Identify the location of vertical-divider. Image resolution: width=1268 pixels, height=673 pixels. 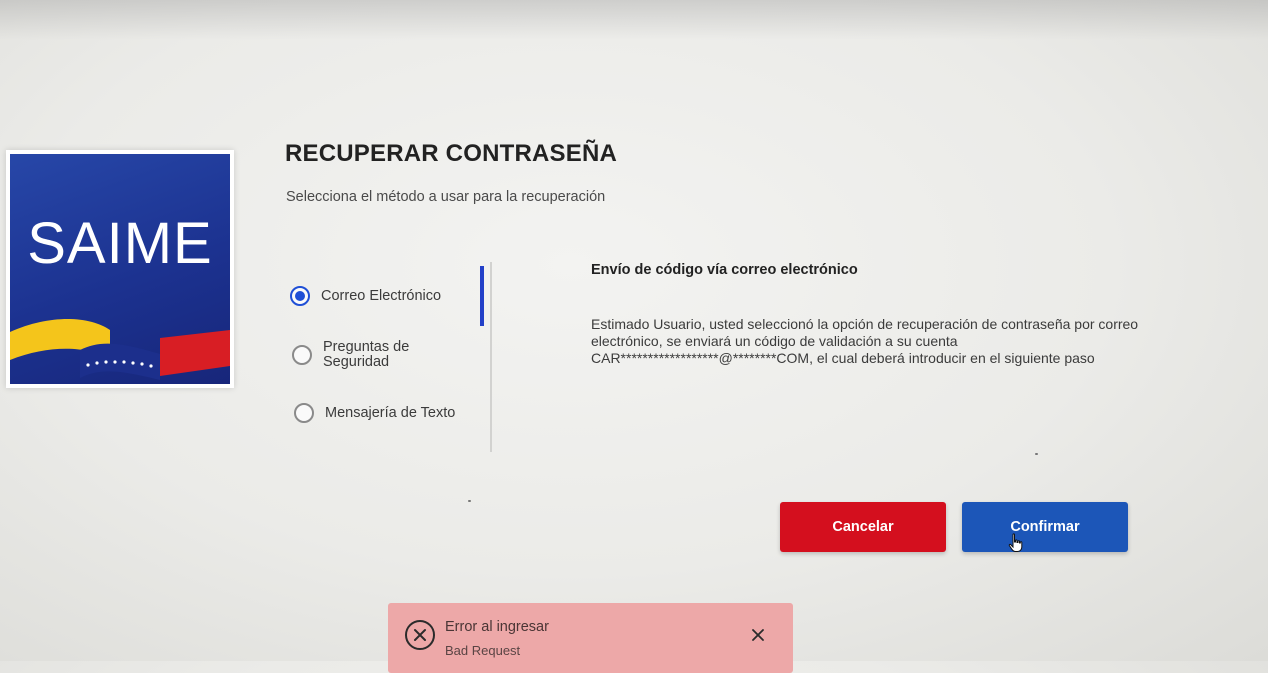
(491, 357).